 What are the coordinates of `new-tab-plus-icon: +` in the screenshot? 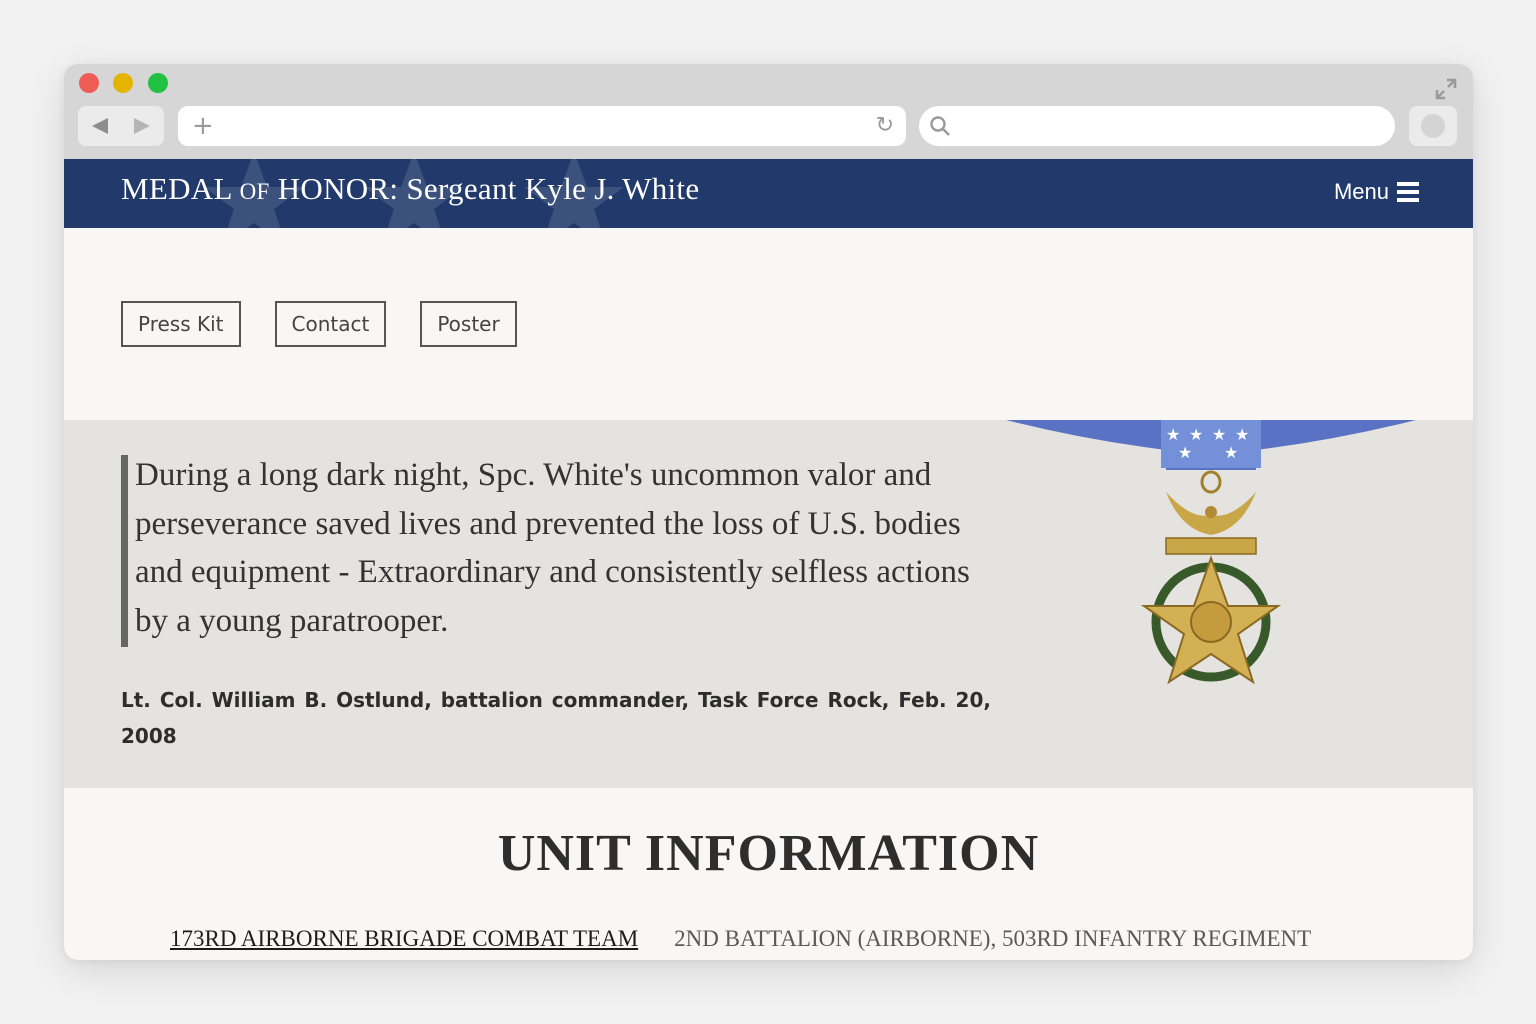 It's located at (203, 126).